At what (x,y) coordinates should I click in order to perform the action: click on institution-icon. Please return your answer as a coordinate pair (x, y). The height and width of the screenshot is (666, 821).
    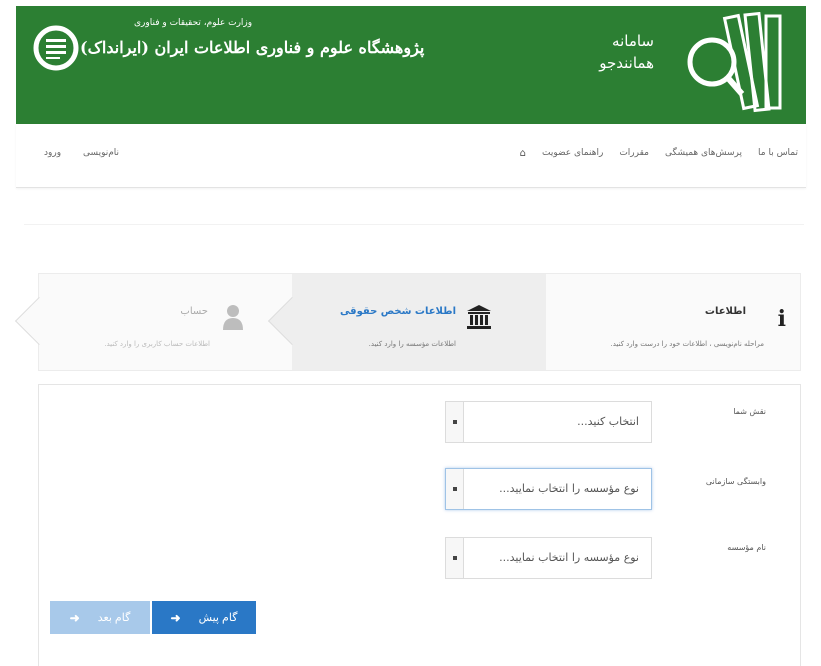
    Looking at the image, I should click on (479, 317).